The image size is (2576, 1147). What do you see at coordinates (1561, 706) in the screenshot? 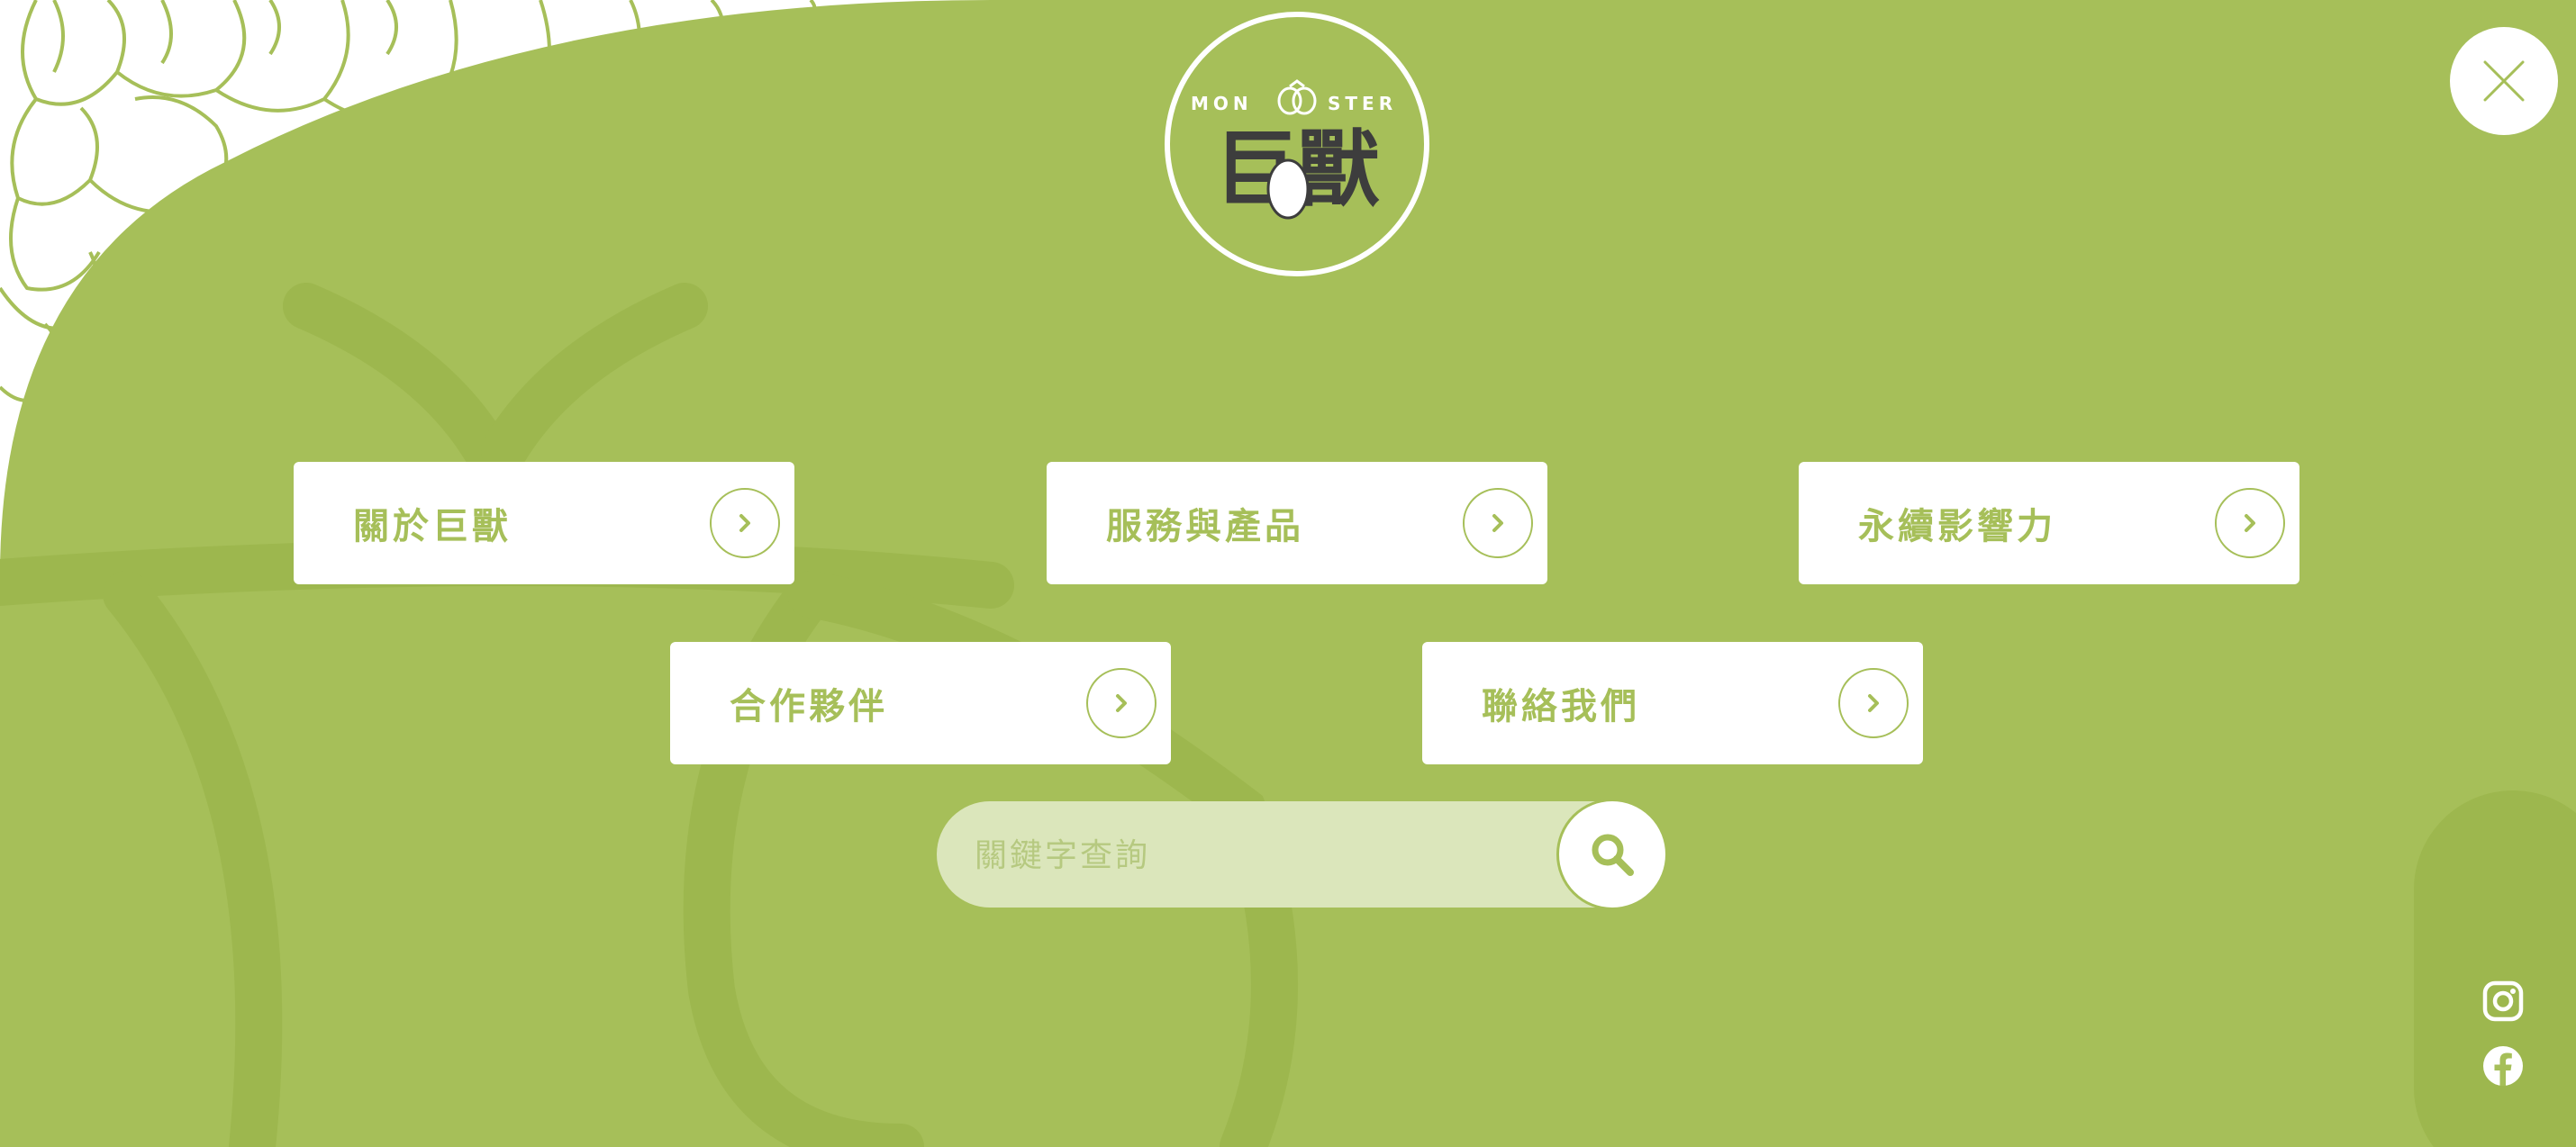
I see `nav-item-label: 聯絡我們` at bounding box center [1561, 706].